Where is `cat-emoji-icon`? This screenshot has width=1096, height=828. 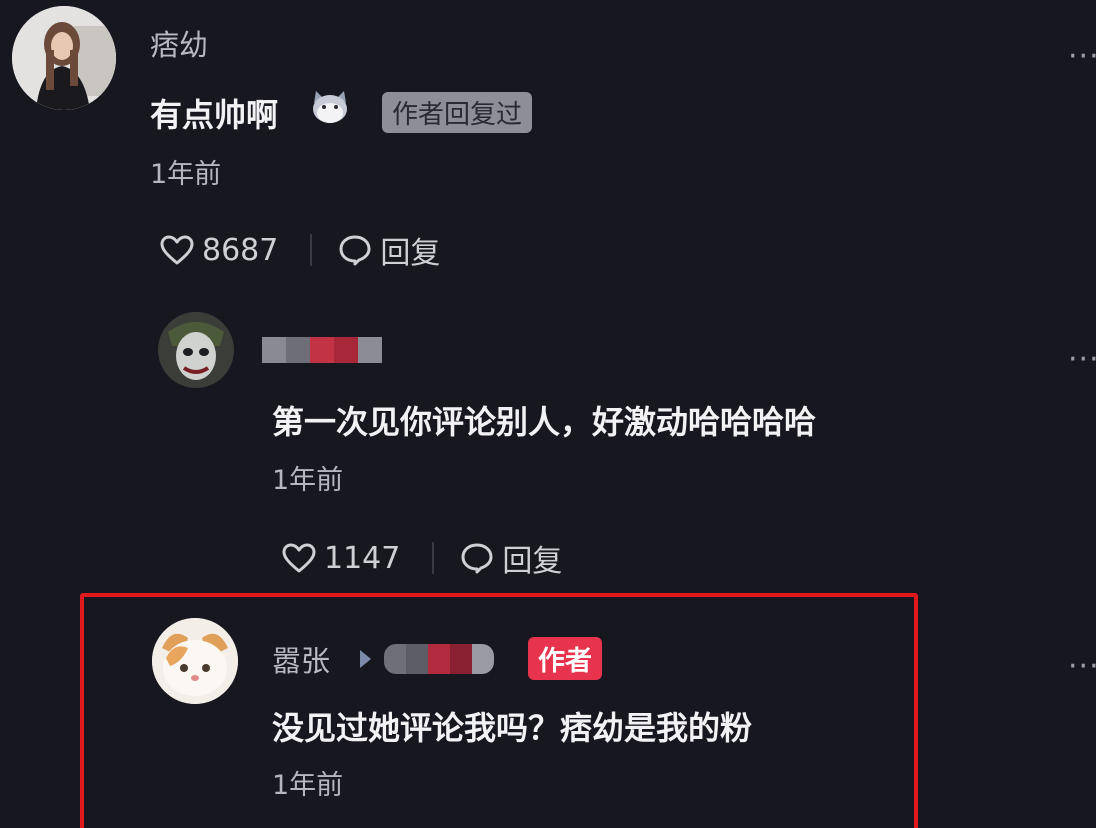
cat-emoji-icon is located at coordinates (330, 107).